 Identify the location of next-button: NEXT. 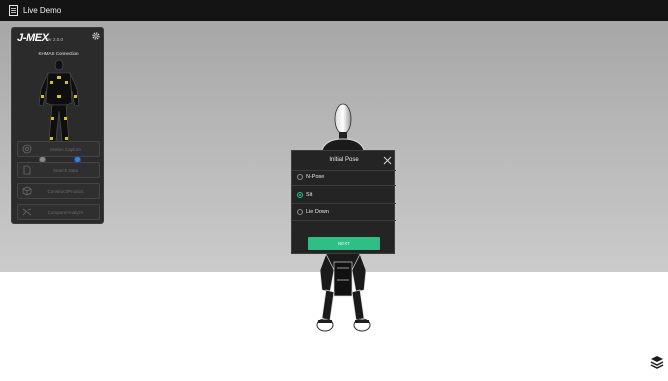
(344, 243).